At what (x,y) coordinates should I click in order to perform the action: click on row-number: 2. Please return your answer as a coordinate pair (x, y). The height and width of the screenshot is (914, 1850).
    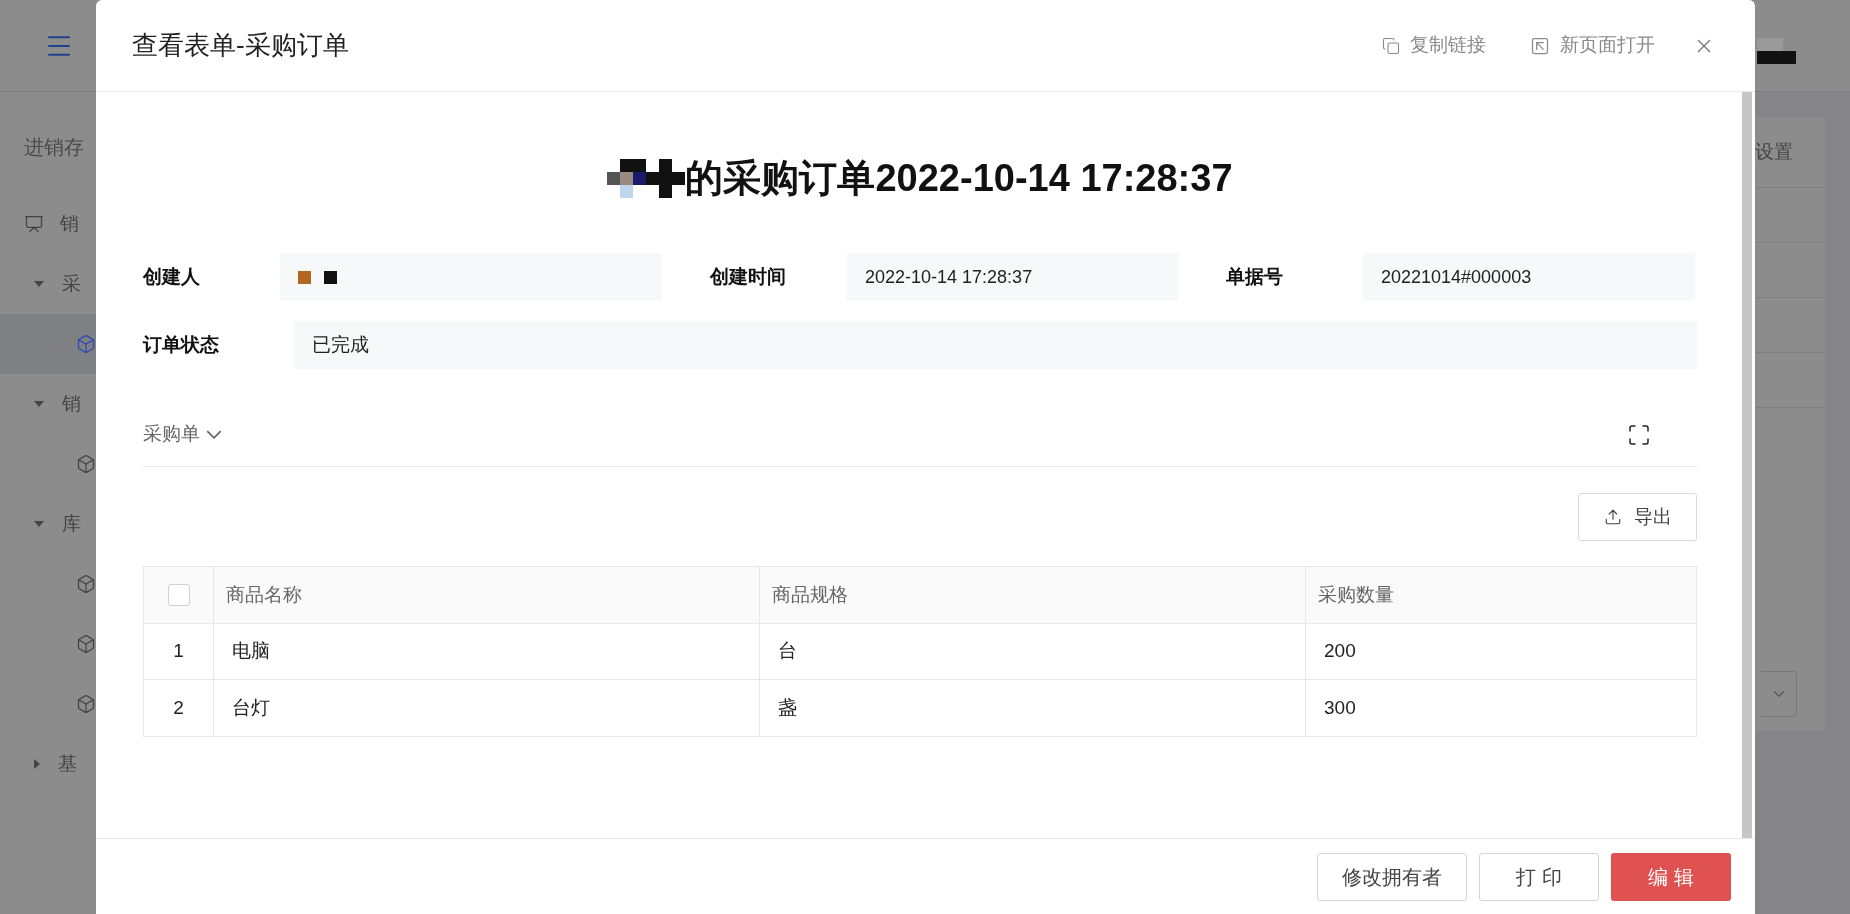
    Looking at the image, I should click on (178, 707).